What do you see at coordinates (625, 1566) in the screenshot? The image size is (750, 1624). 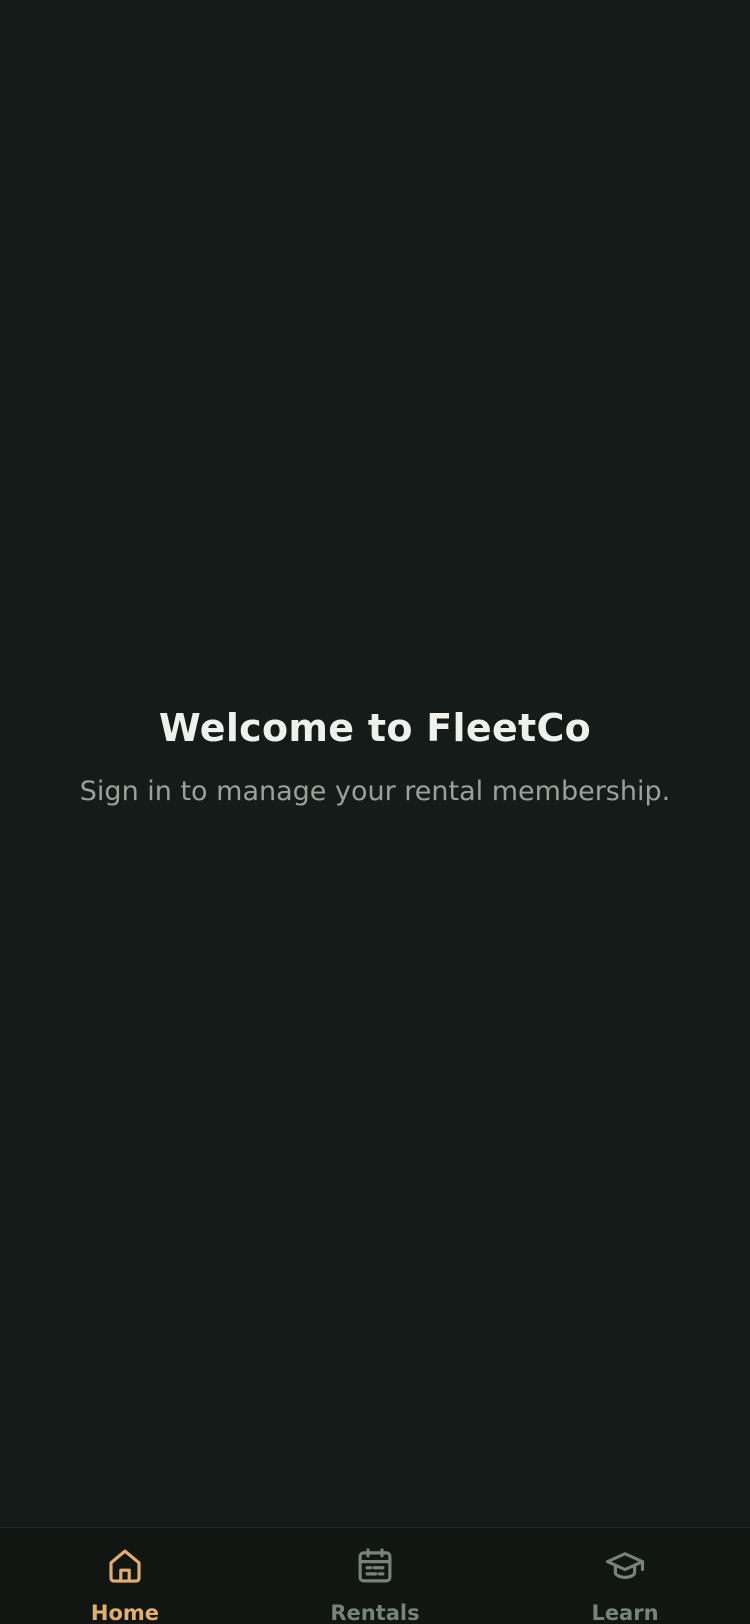 I see `graduation-cap-icon` at bounding box center [625, 1566].